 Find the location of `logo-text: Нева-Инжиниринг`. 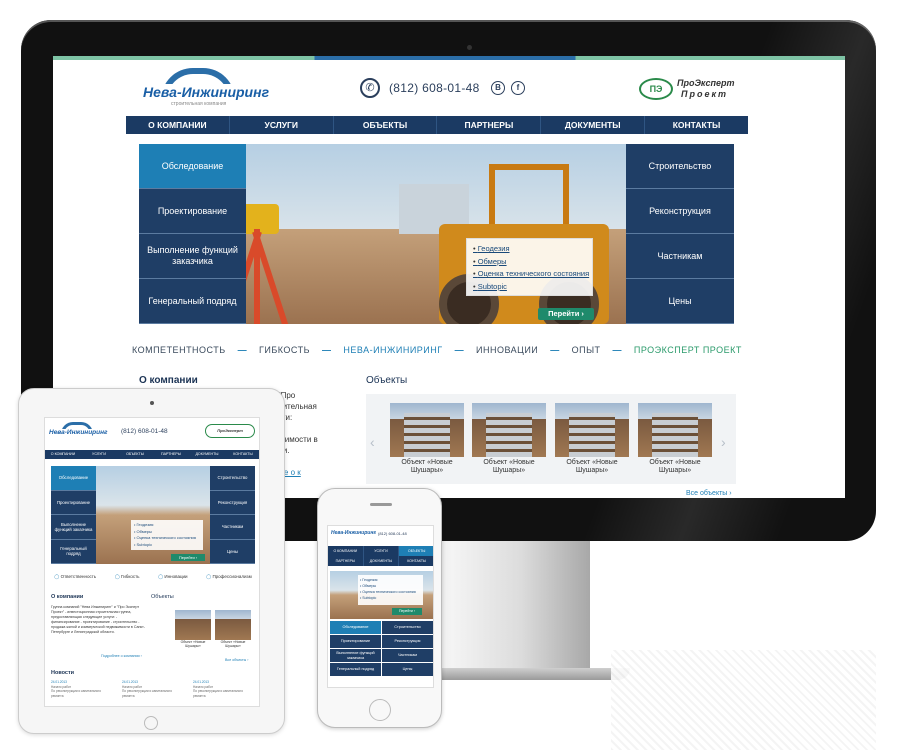

logo-text: Нева-Инжиниринг is located at coordinates (206, 92).